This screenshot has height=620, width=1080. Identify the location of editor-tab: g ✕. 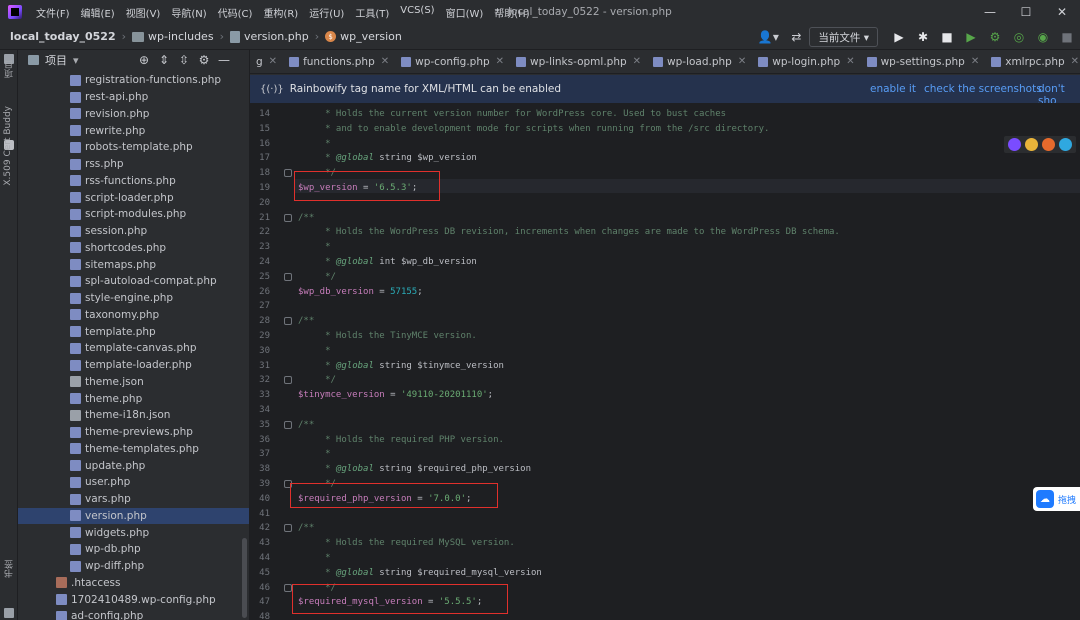
(266, 61).